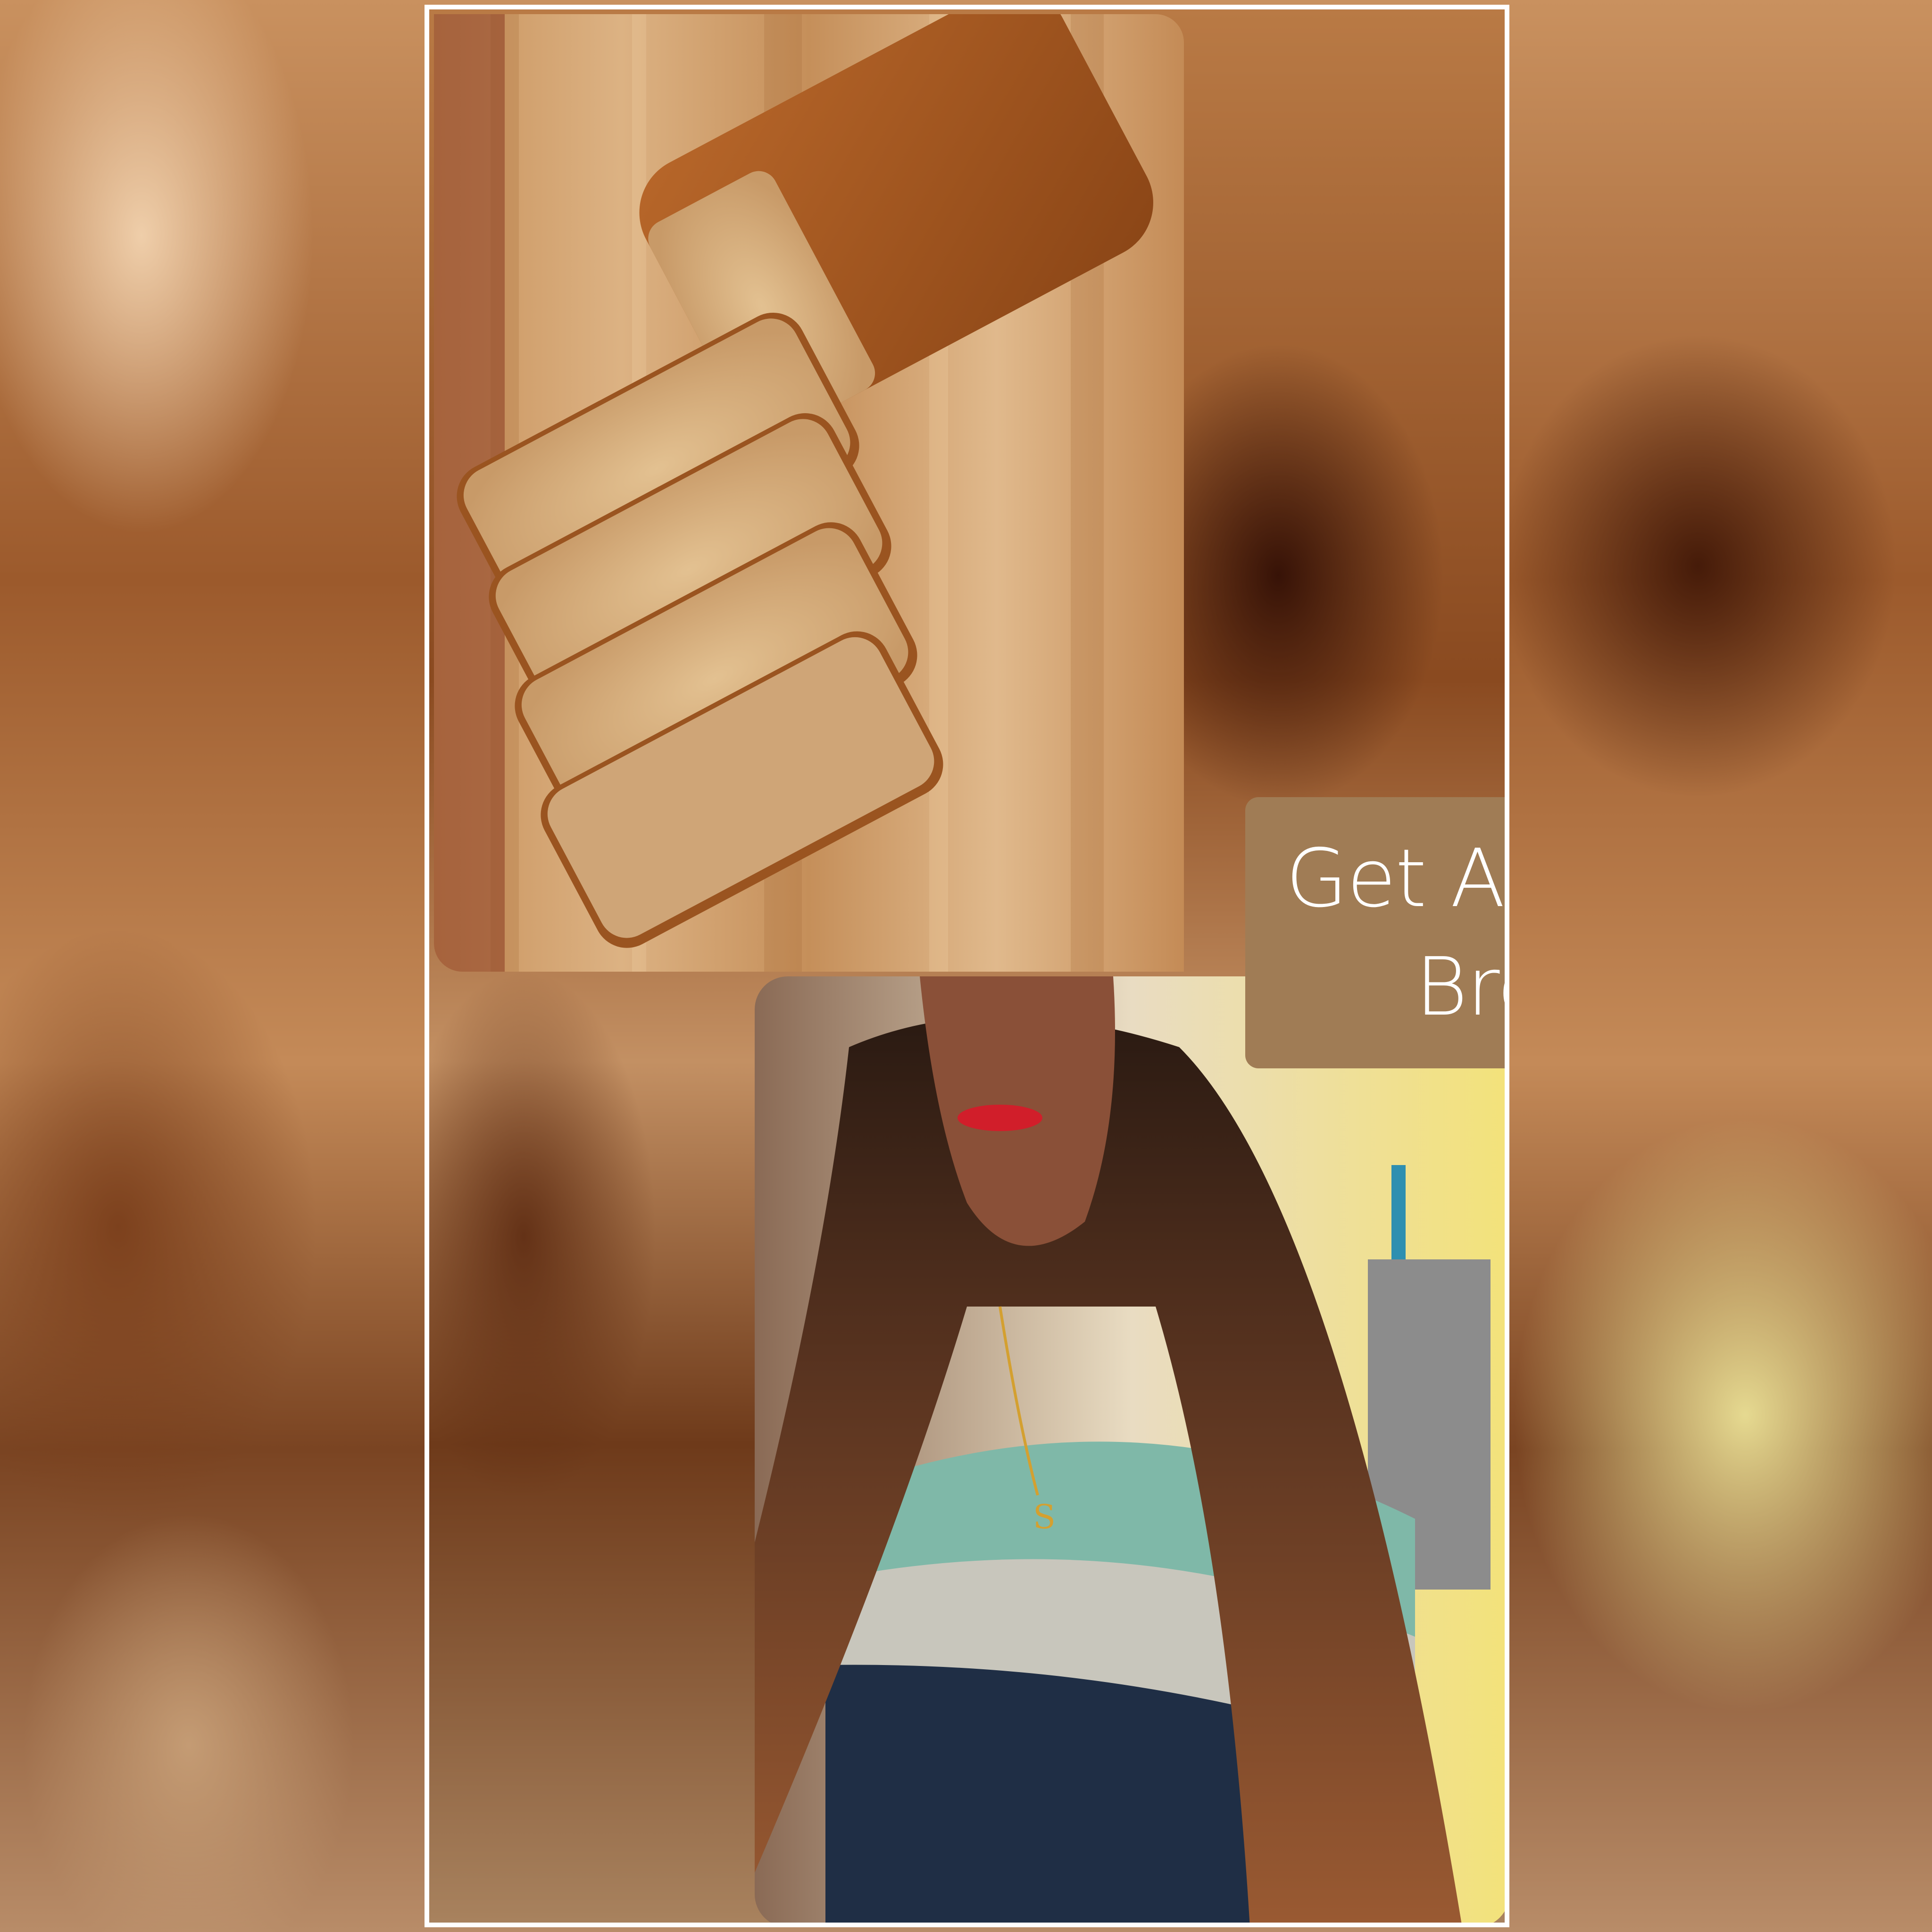 The width and height of the screenshot is (1932, 1932). Describe the element at coordinates (1395, 933) in the screenshot. I see `title-text: Get A Brown Bread` at that location.